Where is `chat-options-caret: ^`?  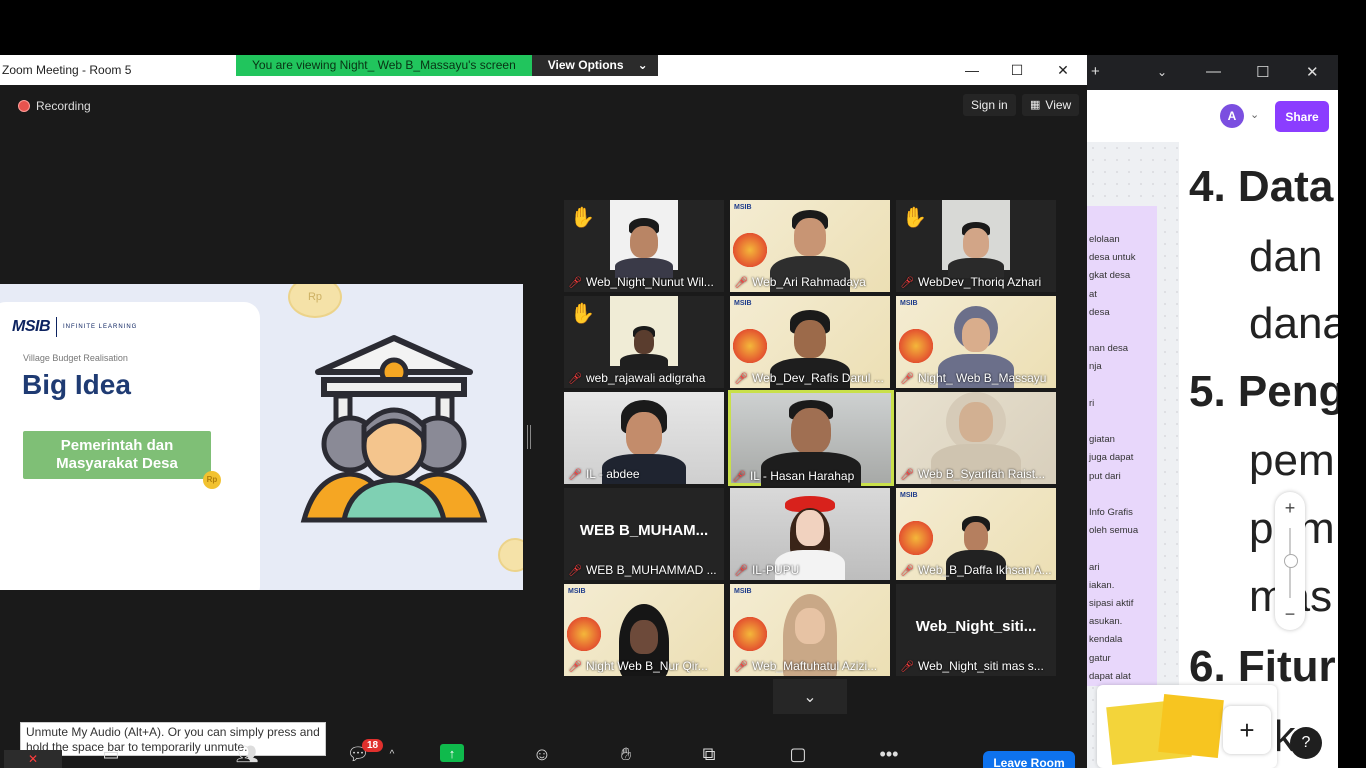
chat-options-caret: ^ is located at coordinates (392, 754).